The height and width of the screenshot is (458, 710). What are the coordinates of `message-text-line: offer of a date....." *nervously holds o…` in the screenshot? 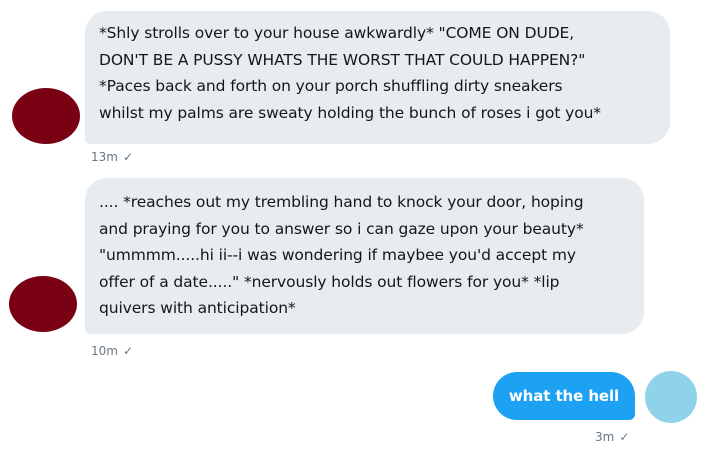 It's located at (329, 281).